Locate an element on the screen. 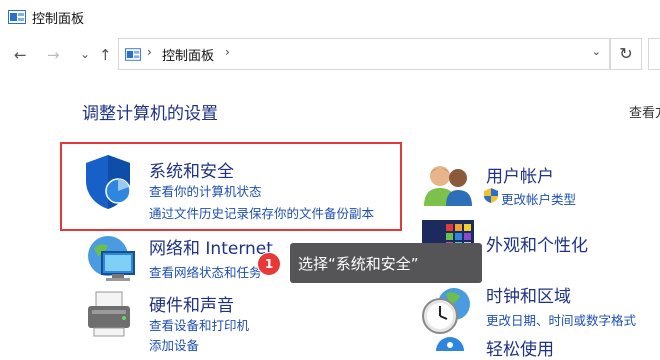 Image resolution: width=660 pixels, height=360 pixels. instruction-tooltip: 选择“系统和安全” is located at coordinates (386, 263).